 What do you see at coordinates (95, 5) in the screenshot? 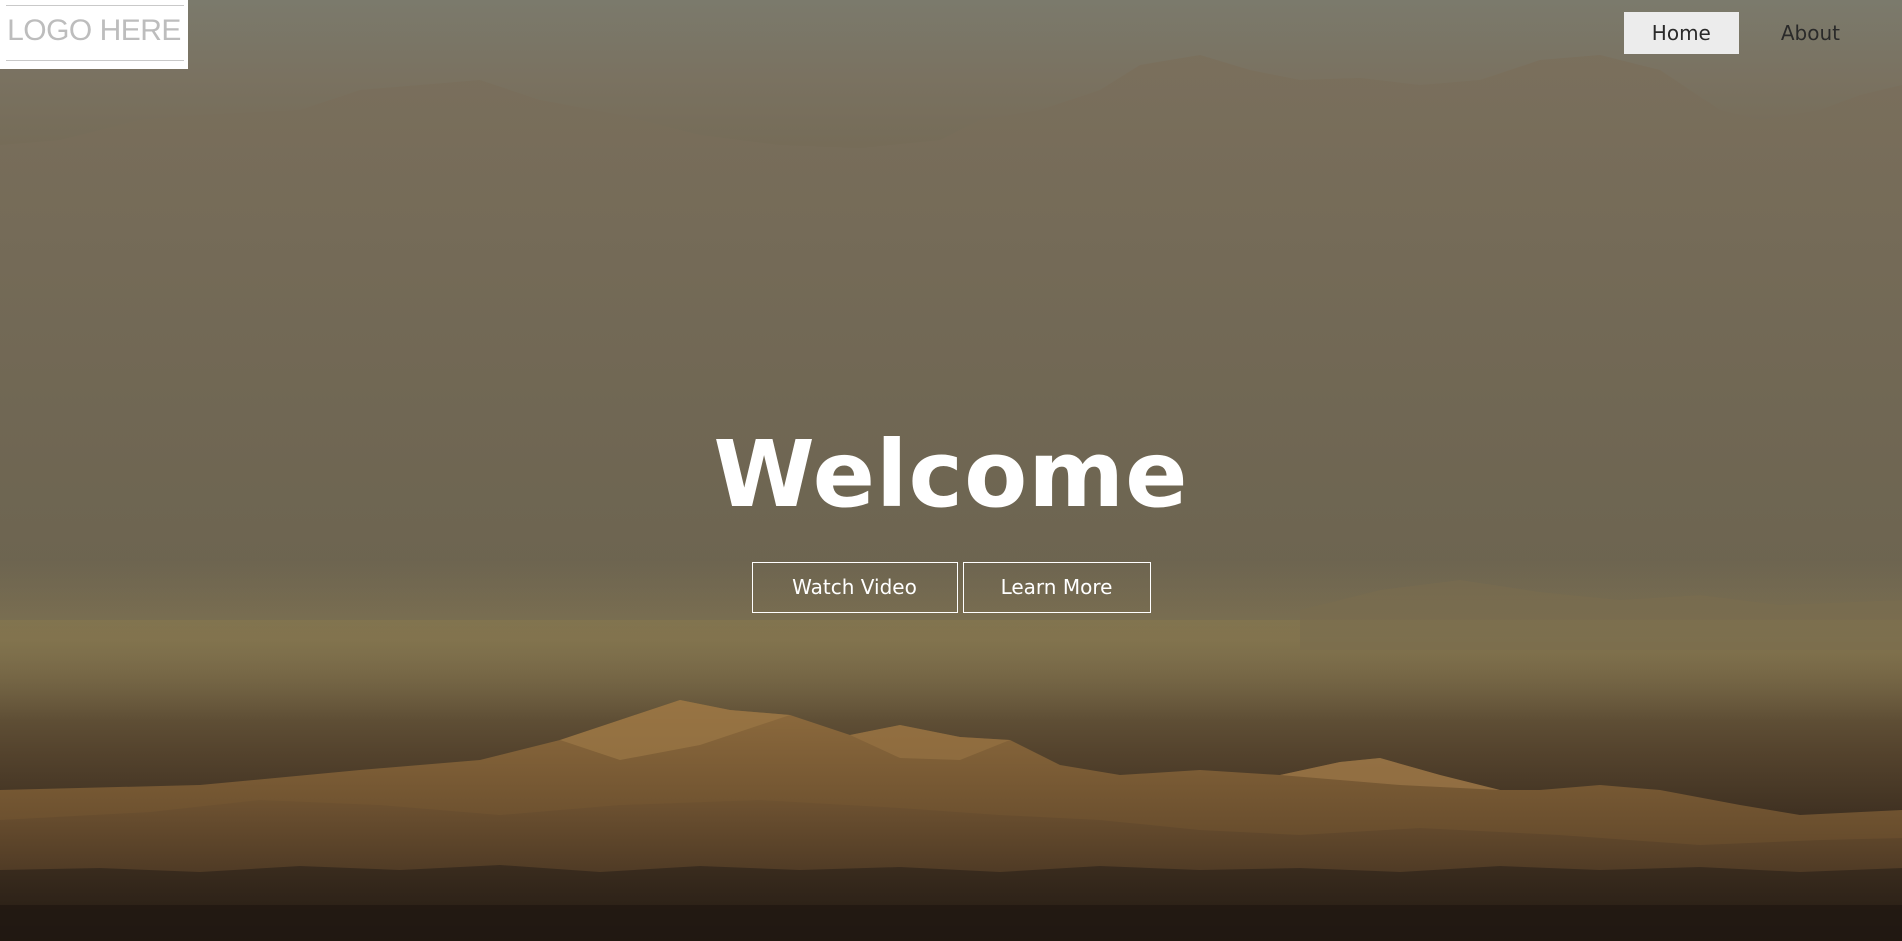
I see `logo-top-rule` at bounding box center [95, 5].